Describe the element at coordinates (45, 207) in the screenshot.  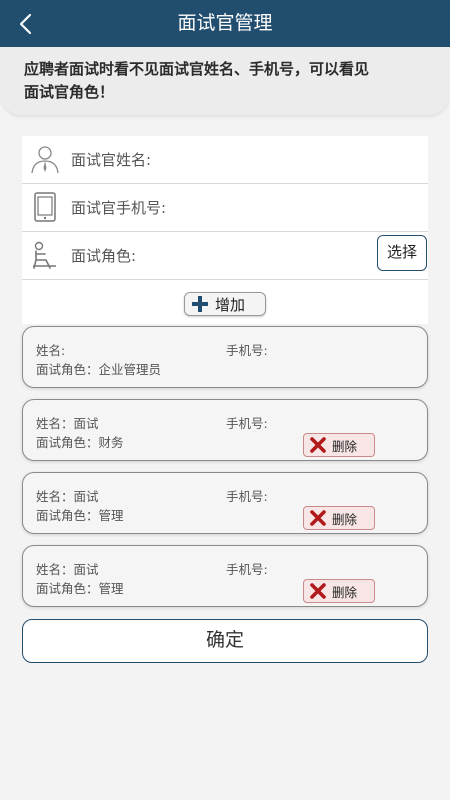
I see `tablet-icon` at that location.